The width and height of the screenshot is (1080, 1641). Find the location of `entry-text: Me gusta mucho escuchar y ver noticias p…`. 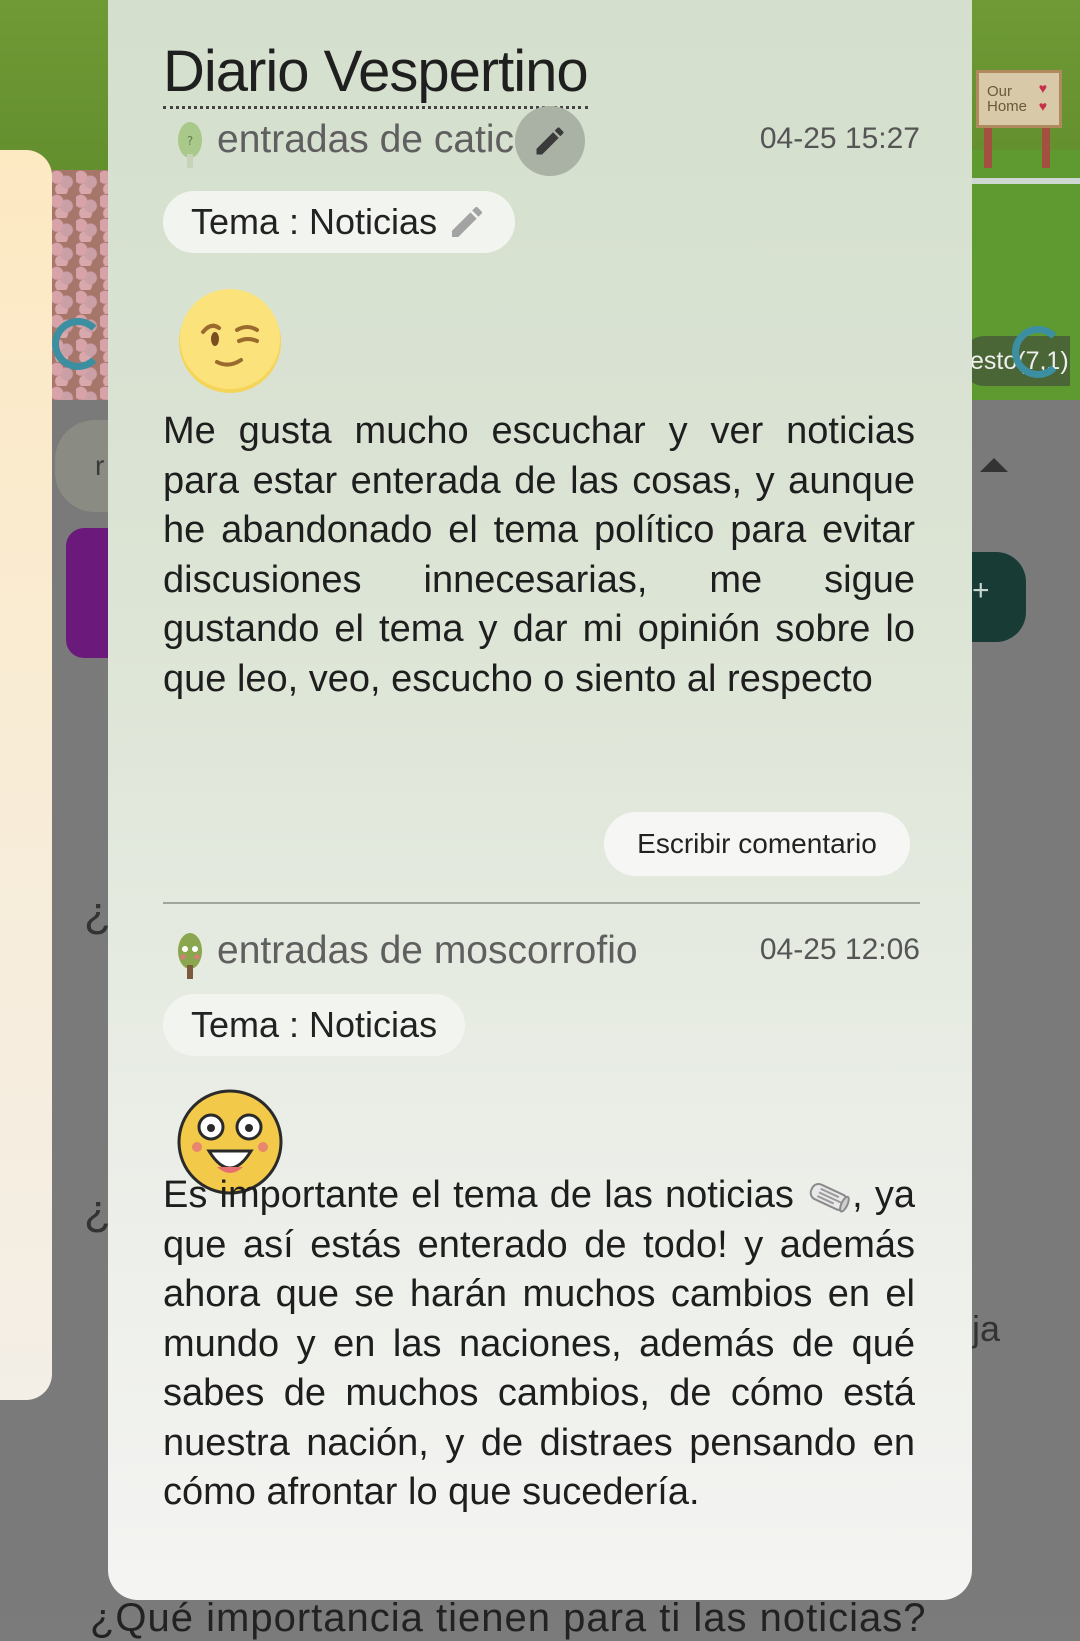

entry-text: Me gusta mucho escuchar y ver noticias p… is located at coordinates (539, 555).